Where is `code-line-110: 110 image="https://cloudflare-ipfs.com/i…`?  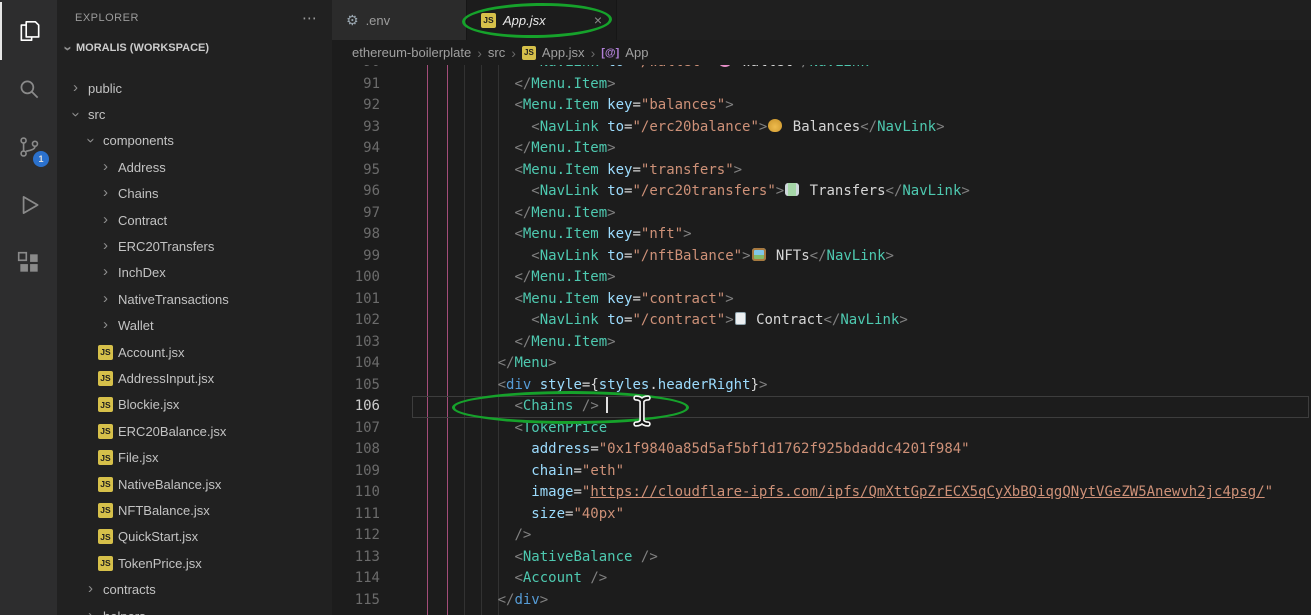
code-line-110: 110 image="https://cloudflare-ipfs.com/i… is located at coordinates (821, 493).